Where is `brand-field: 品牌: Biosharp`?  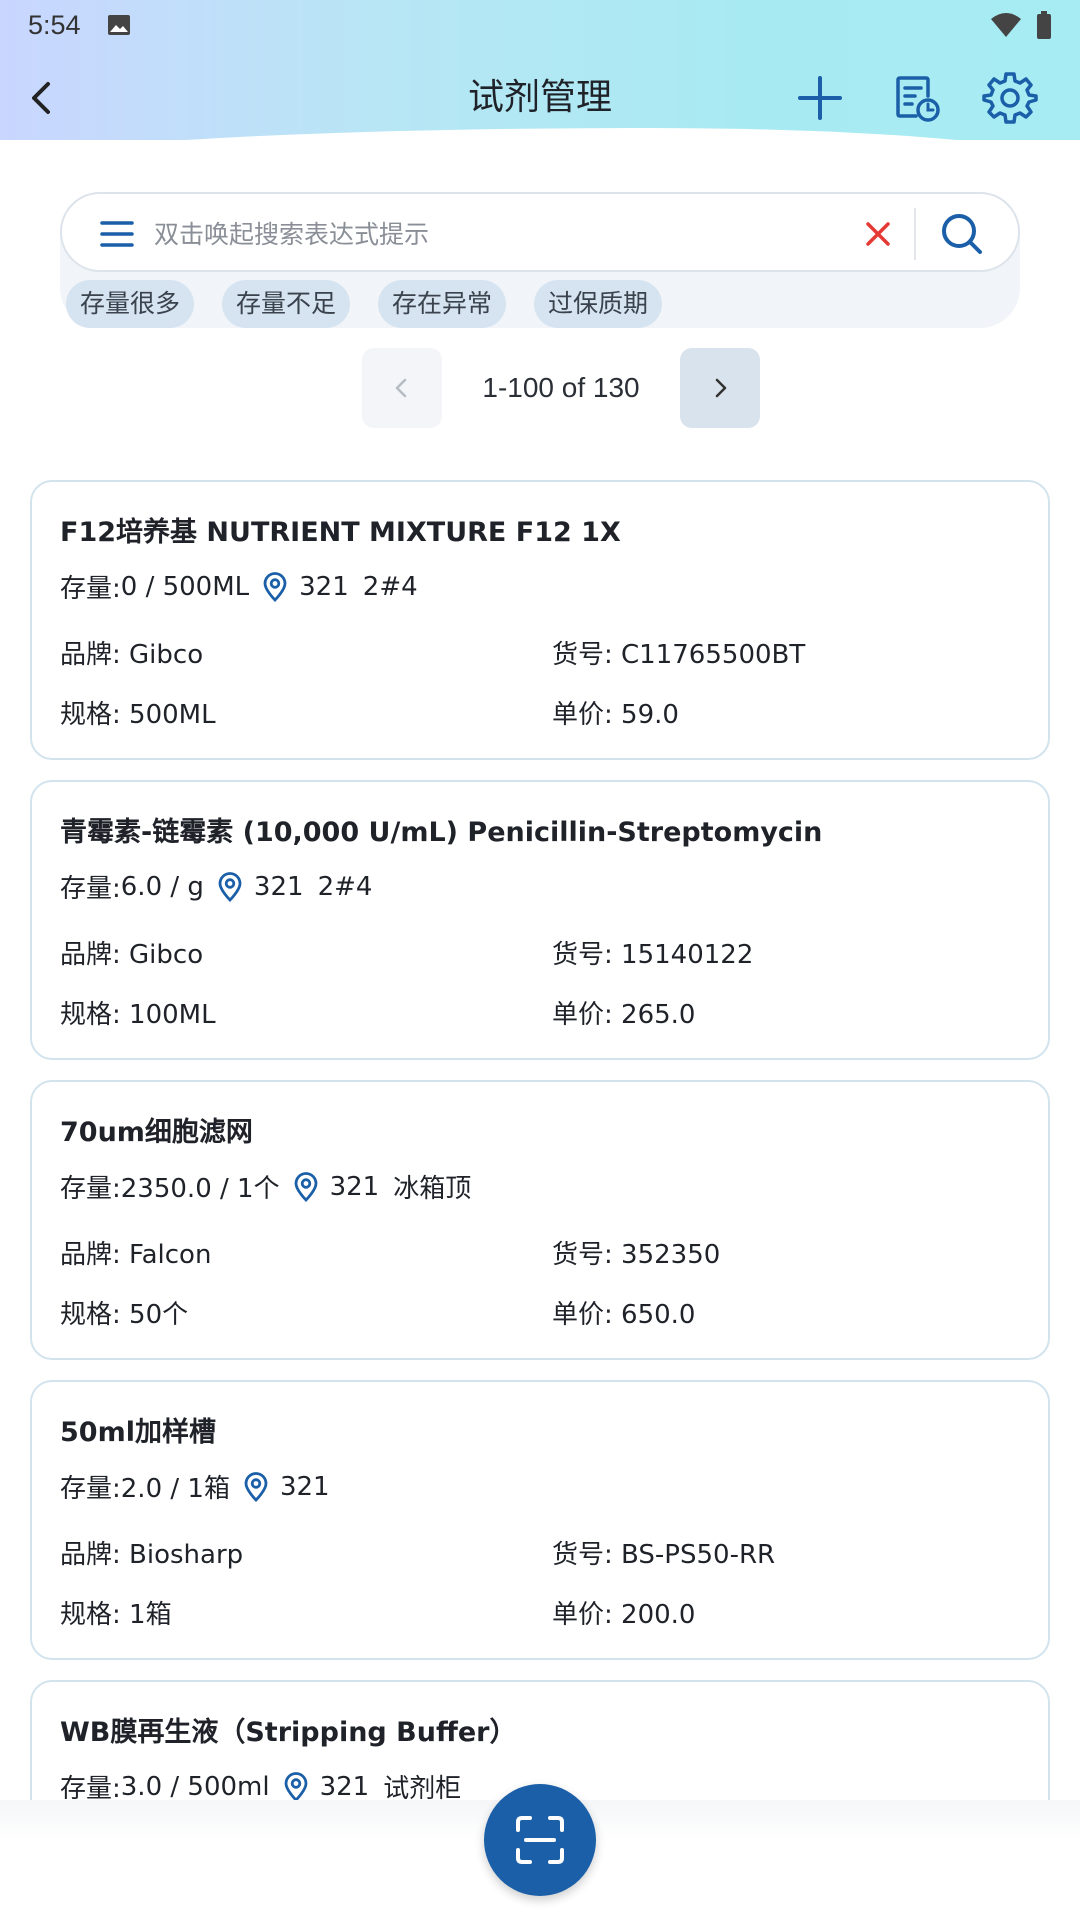
brand-field: 品牌: Biosharp is located at coordinates (151, 1552).